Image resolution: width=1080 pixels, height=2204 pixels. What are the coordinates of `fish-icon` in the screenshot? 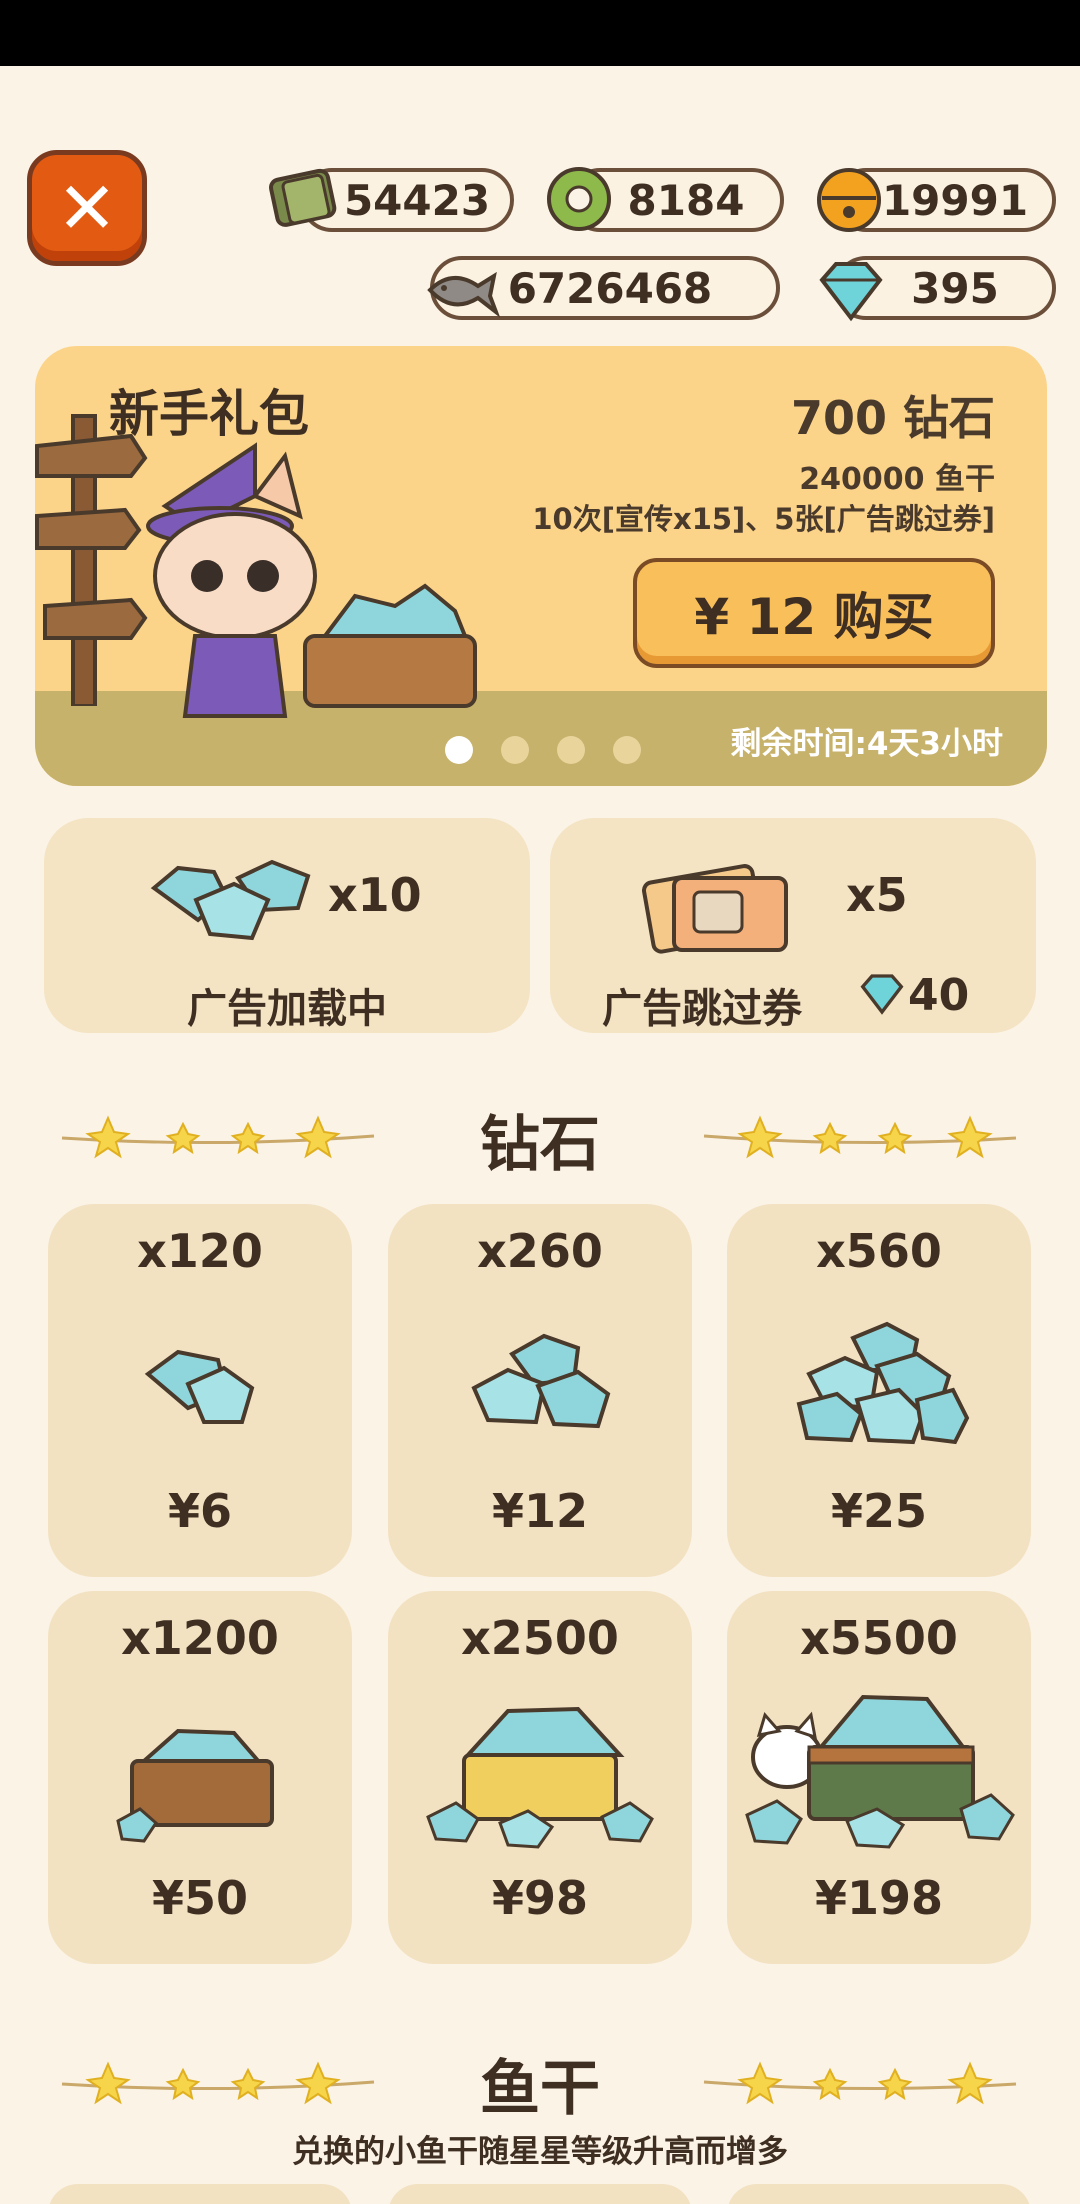 It's located at (463, 294).